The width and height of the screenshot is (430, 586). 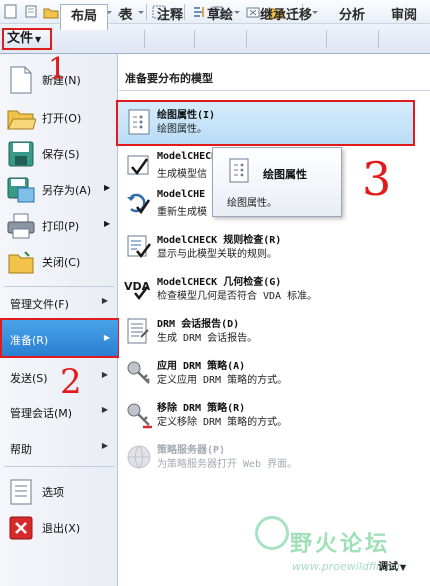 I want to click on apply-drm-key-icon, so click(x=139, y=373).